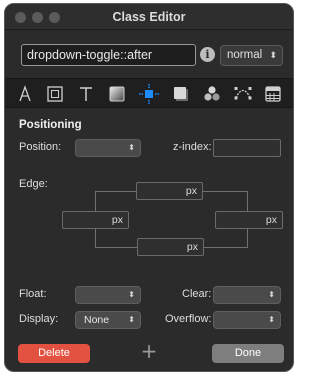 This screenshot has width=320, height=375. Describe the element at coordinates (54, 353) in the screenshot. I see `delete-button: Delete` at that location.